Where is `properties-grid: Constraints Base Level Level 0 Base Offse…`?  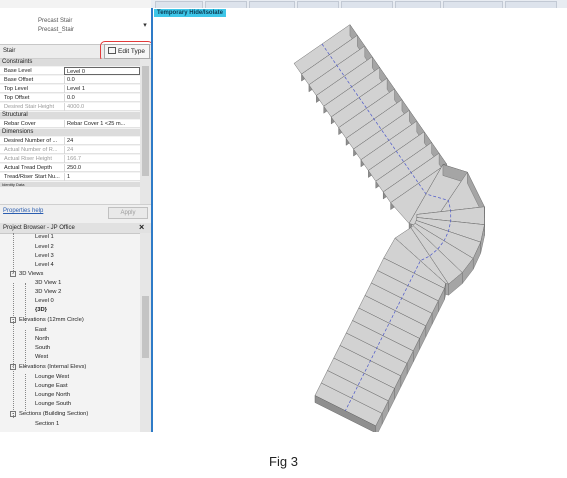 properties-grid: Constraints Base Level Level 0 Base Offse… is located at coordinates (70, 131).